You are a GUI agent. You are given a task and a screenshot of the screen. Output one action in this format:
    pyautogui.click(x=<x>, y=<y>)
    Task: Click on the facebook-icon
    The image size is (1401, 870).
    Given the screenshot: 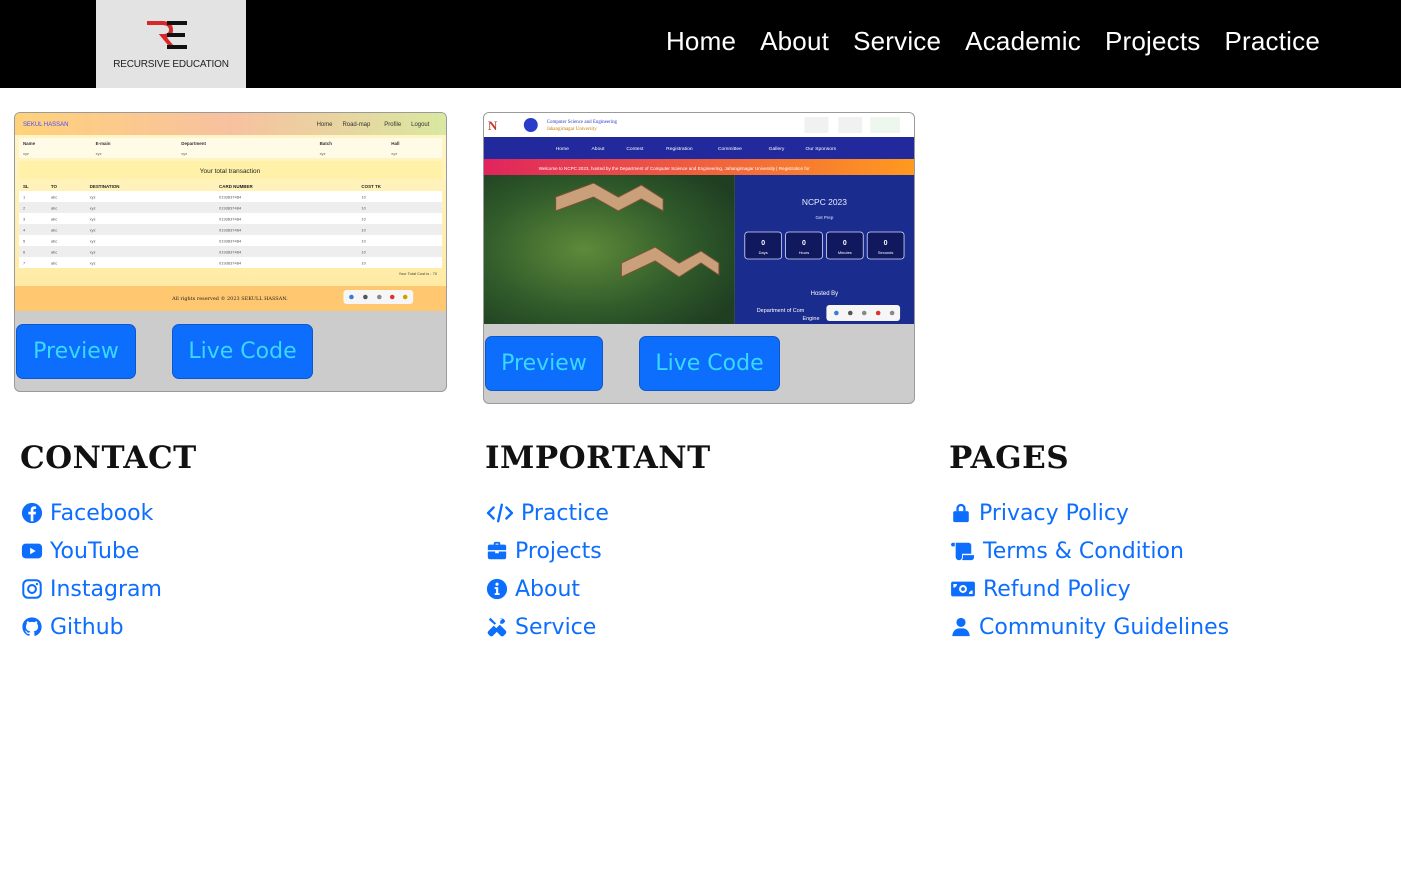 What is the action you would take?
    pyautogui.click(x=32, y=513)
    